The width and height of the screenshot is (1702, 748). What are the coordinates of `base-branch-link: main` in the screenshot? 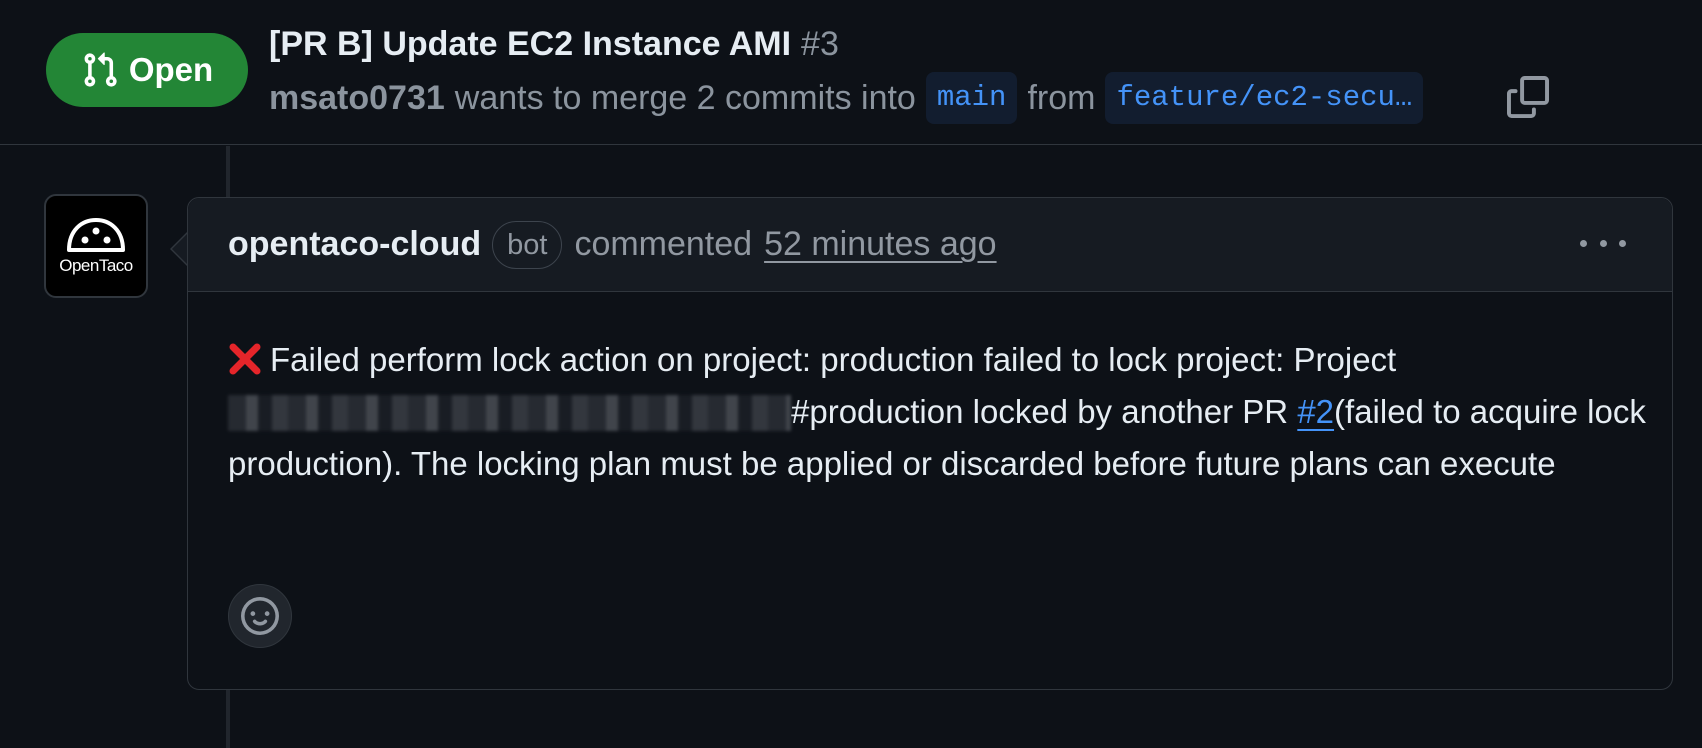 It's located at (971, 98).